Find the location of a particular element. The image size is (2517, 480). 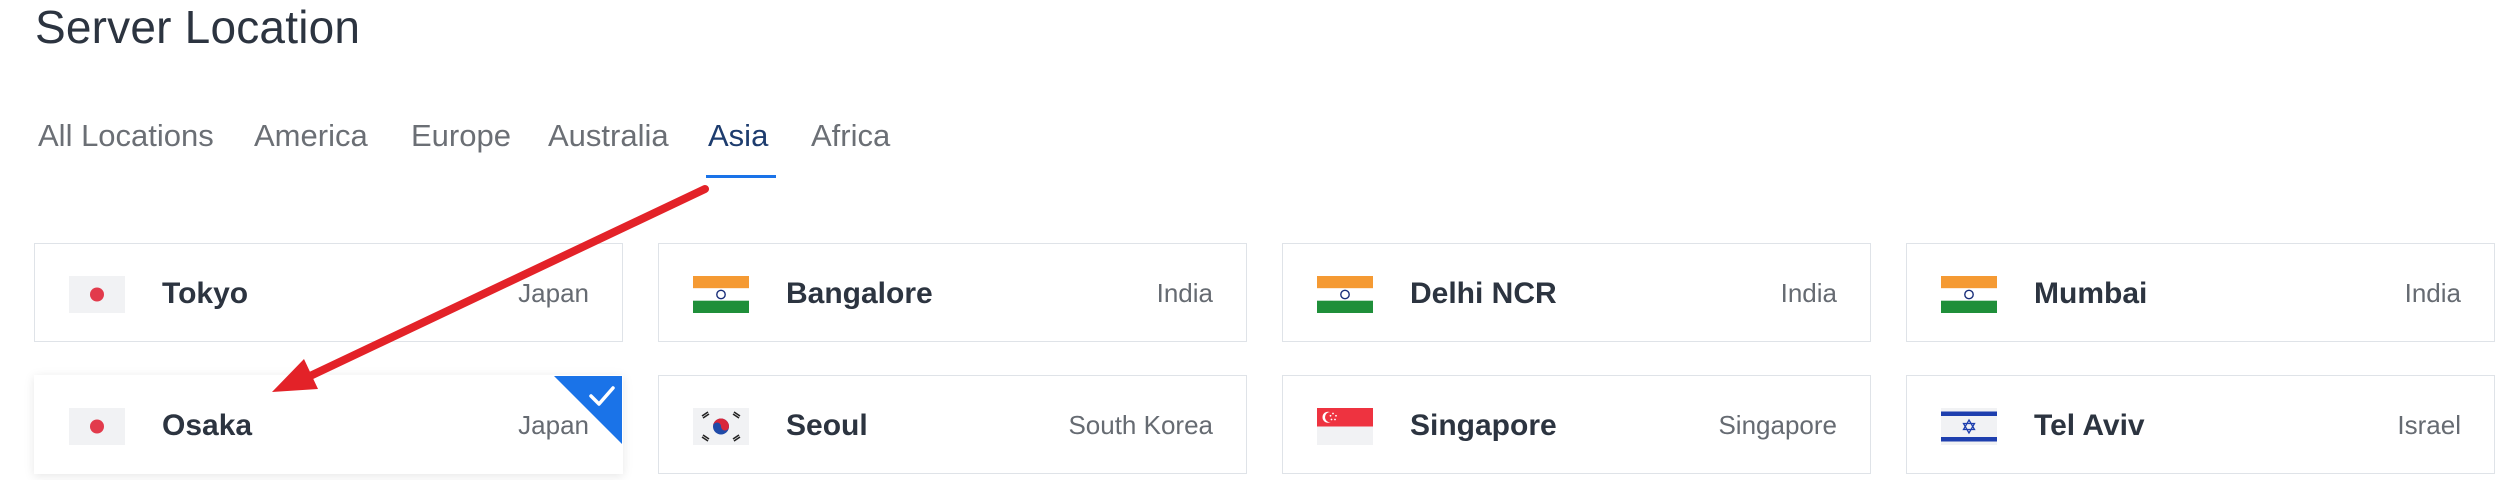

location-country: Israel is located at coordinates (2429, 425).